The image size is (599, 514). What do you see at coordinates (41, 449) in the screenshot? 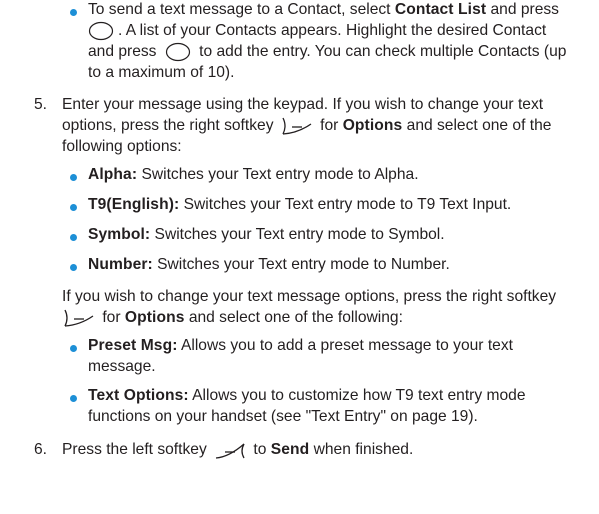
I see `step-number: 6.` at bounding box center [41, 449].